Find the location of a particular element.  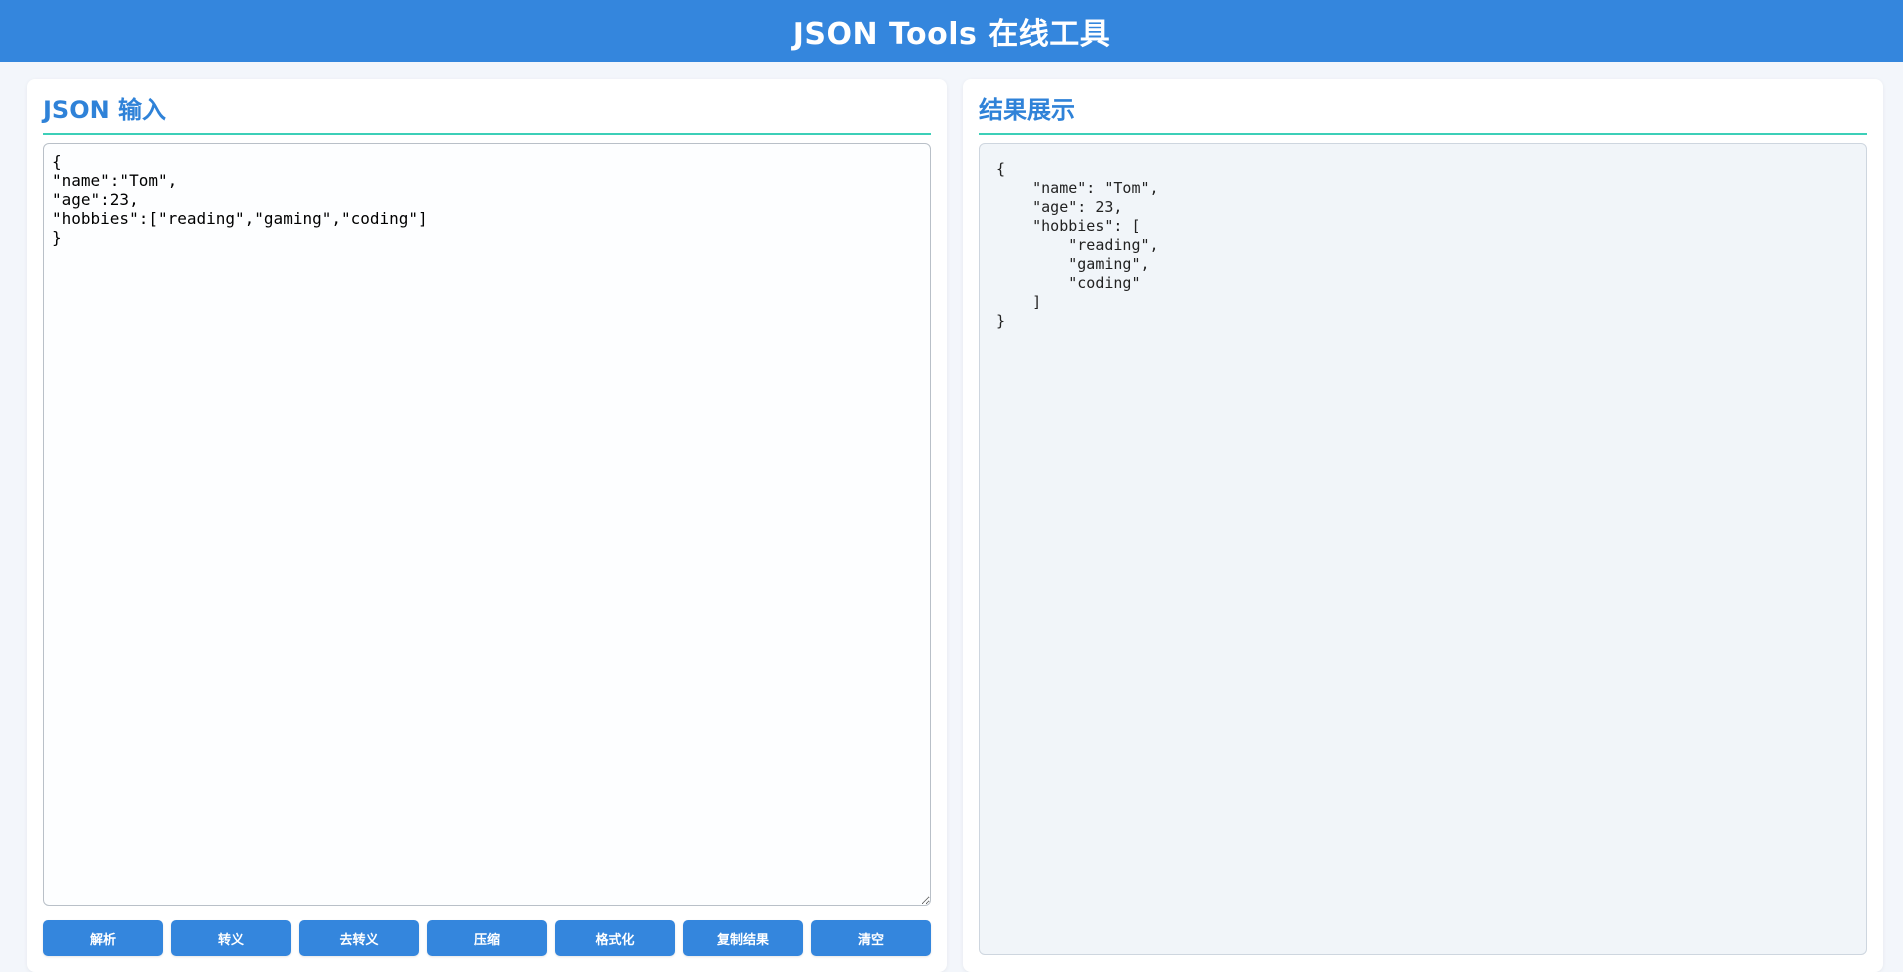

input-panel-title: JSON 输入 is located at coordinates (487, 115).